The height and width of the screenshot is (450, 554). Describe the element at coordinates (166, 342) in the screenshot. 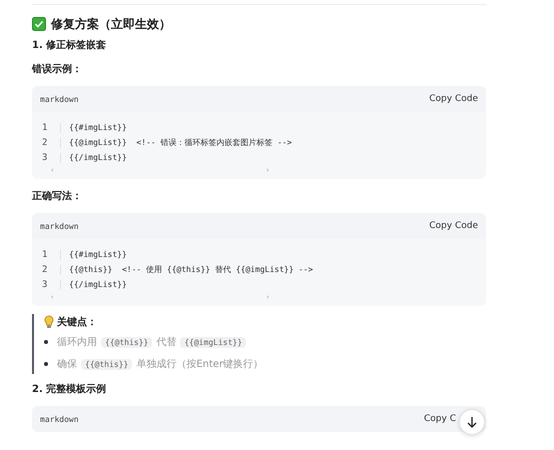

I see `tip-text: 代替` at that location.